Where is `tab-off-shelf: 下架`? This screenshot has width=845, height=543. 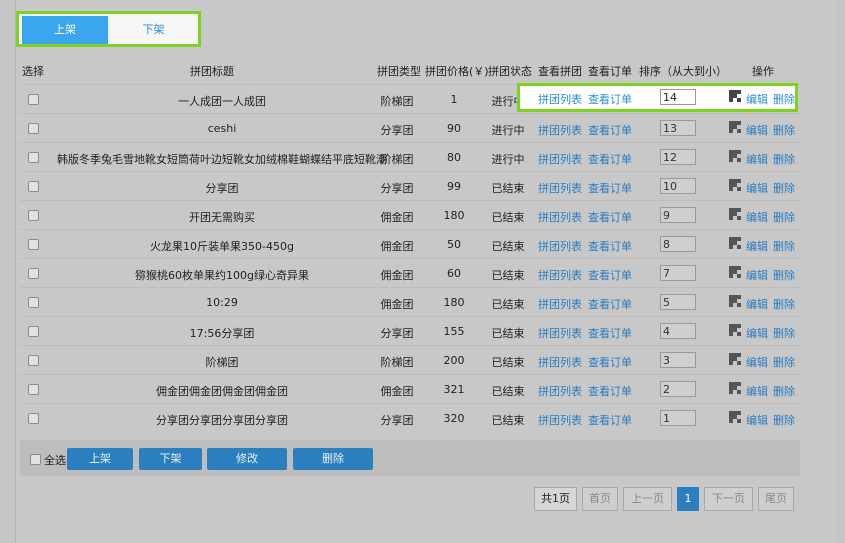
tab-off-shelf: 下架 is located at coordinates (153, 30).